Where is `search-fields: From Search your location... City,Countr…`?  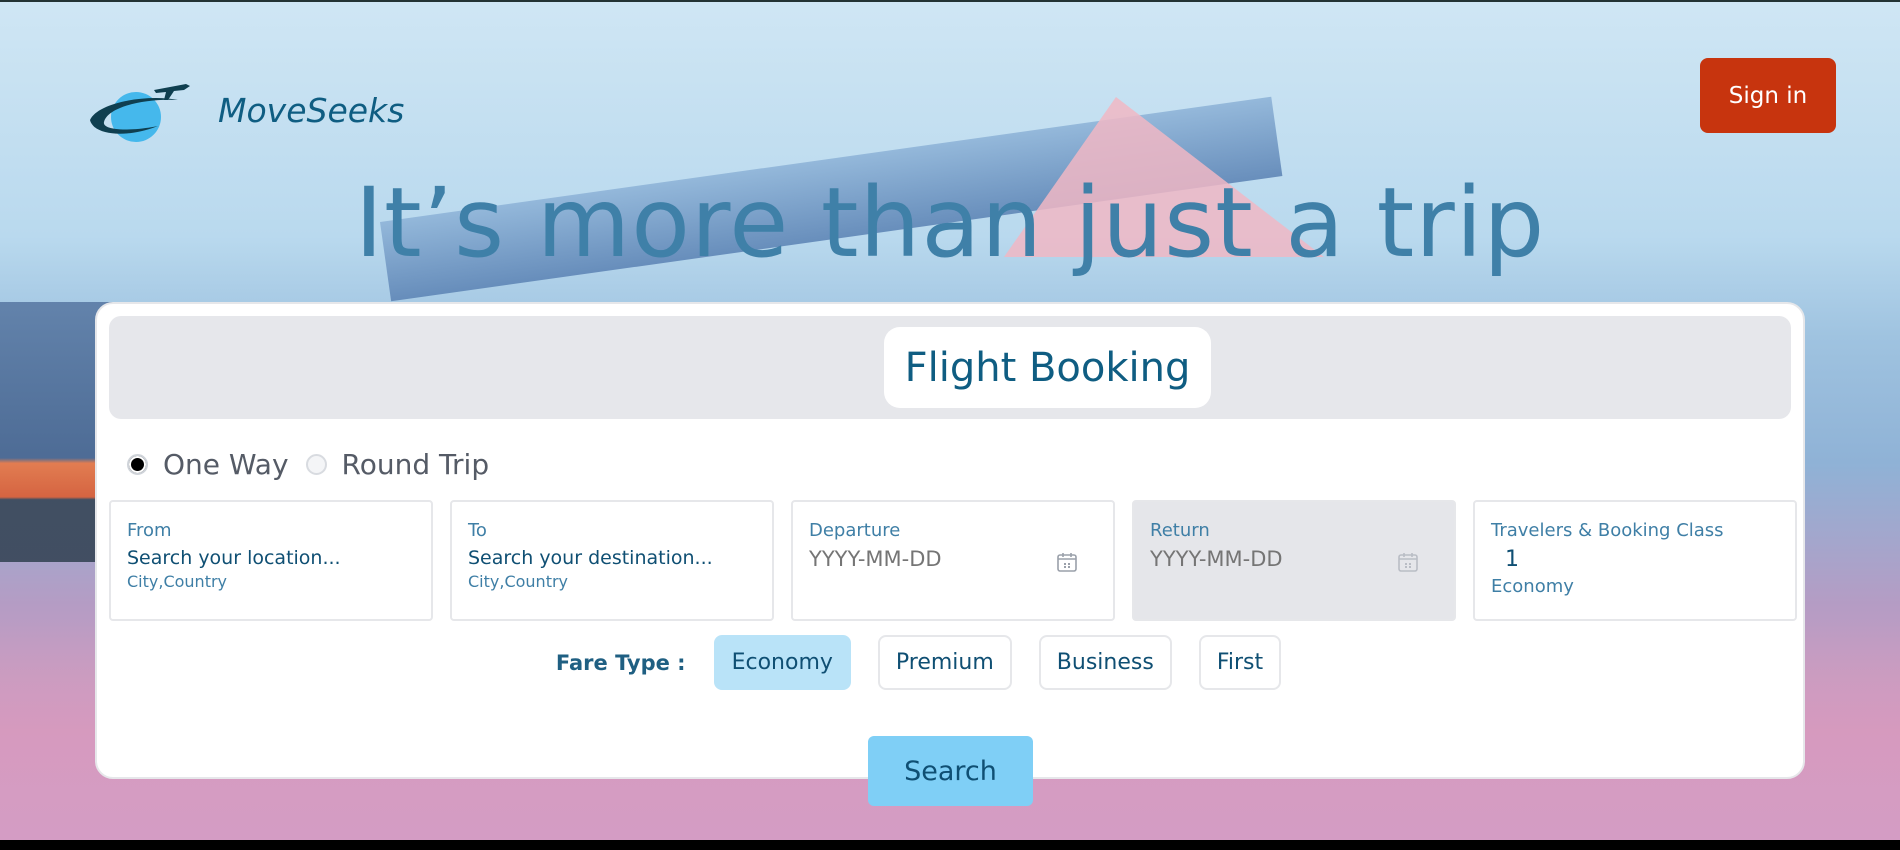 search-fields: From Search your location... City,Countr… is located at coordinates (961, 560).